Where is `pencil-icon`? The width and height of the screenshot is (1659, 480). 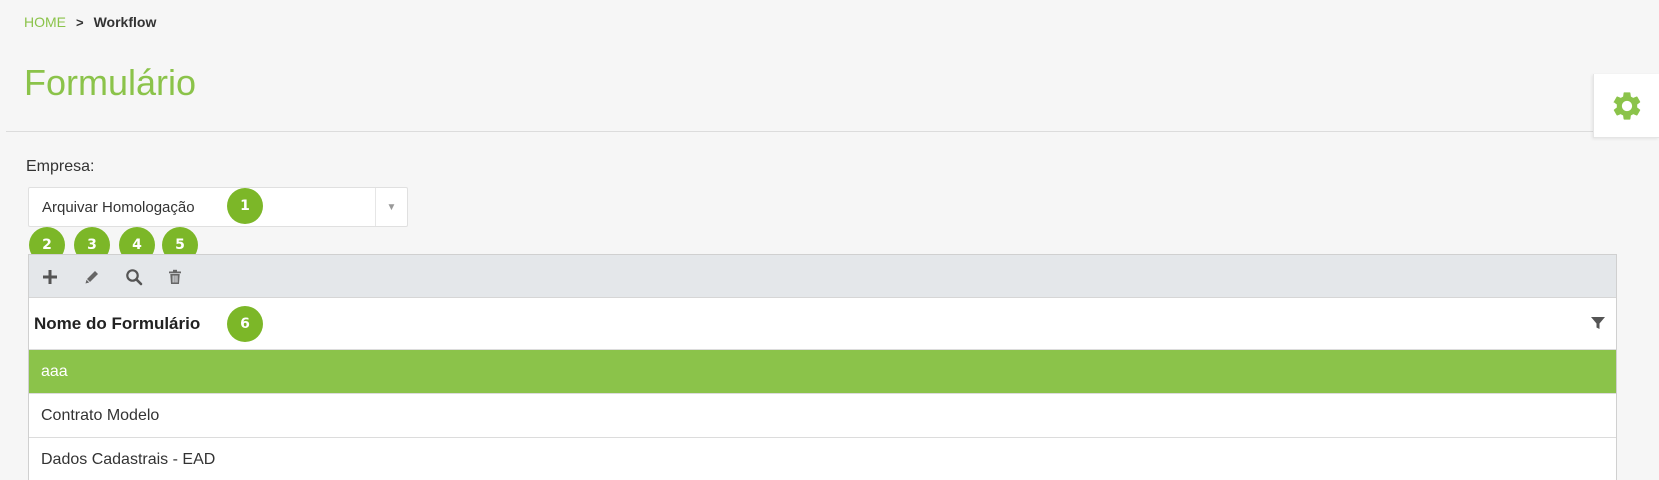 pencil-icon is located at coordinates (91, 277).